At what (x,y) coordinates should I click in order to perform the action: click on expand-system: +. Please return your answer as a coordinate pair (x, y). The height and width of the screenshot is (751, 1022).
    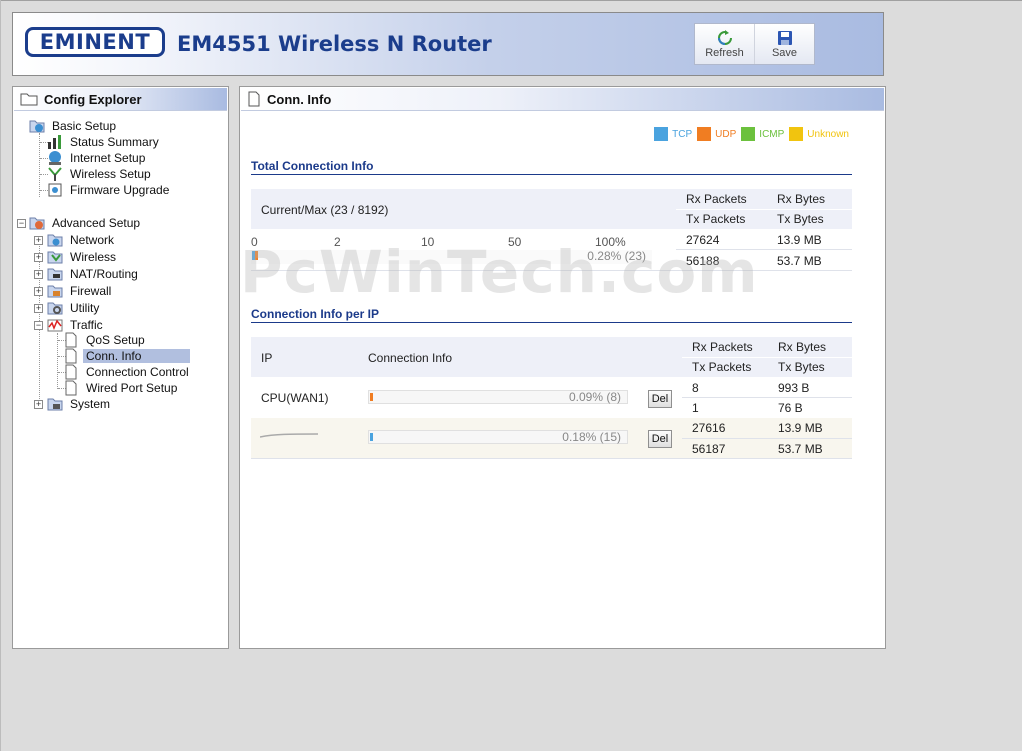
    Looking at the image, I should click on (38, 404).